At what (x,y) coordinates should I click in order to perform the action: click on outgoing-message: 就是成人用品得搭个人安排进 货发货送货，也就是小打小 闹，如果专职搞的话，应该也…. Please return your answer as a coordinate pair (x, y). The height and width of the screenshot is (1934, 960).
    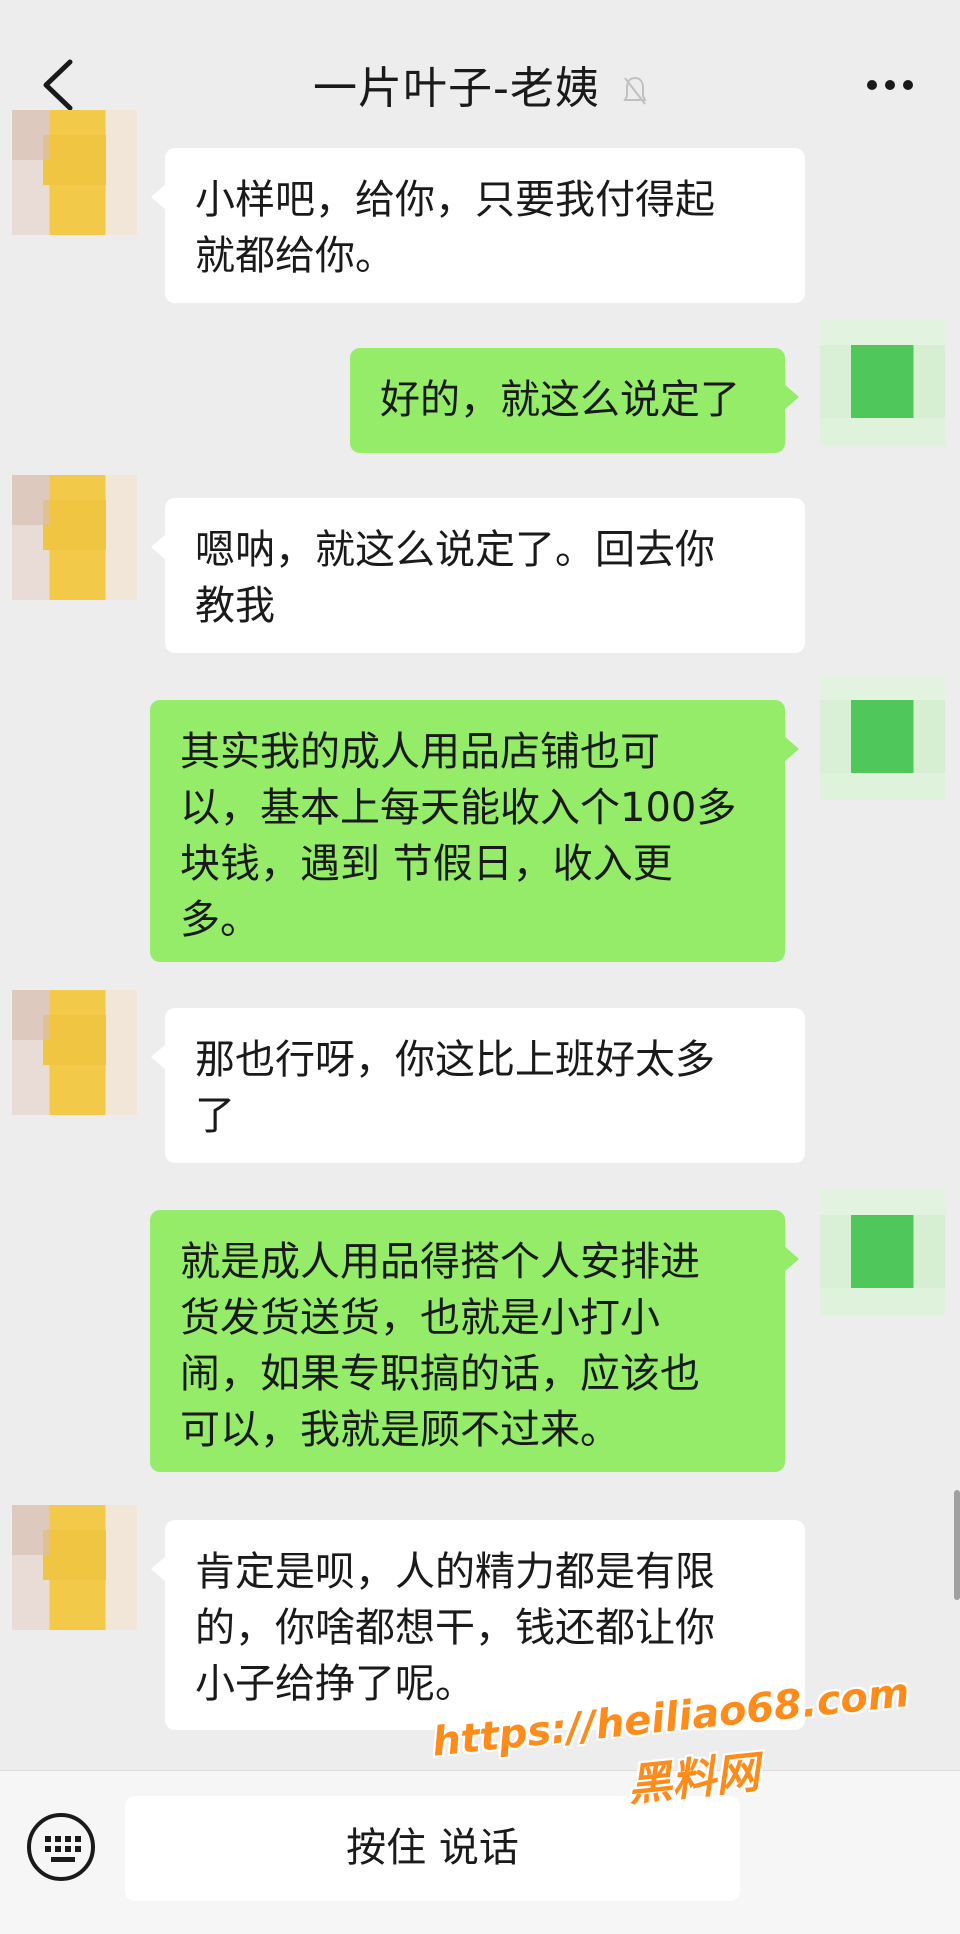
    Looking at the image, I should click on (474, 1341).